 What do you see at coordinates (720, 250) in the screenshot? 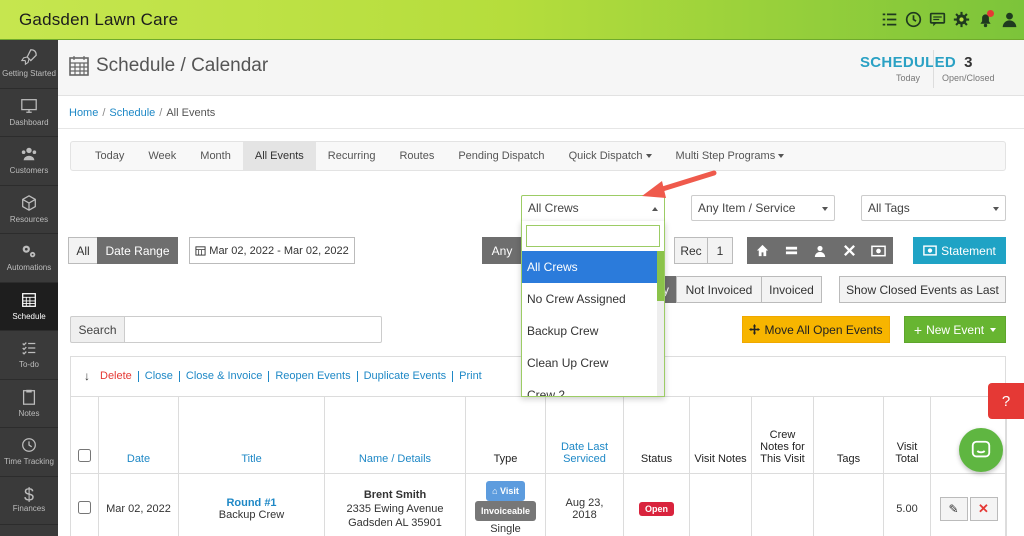
I see `count-button: 1` at bounding box center [720, 250].